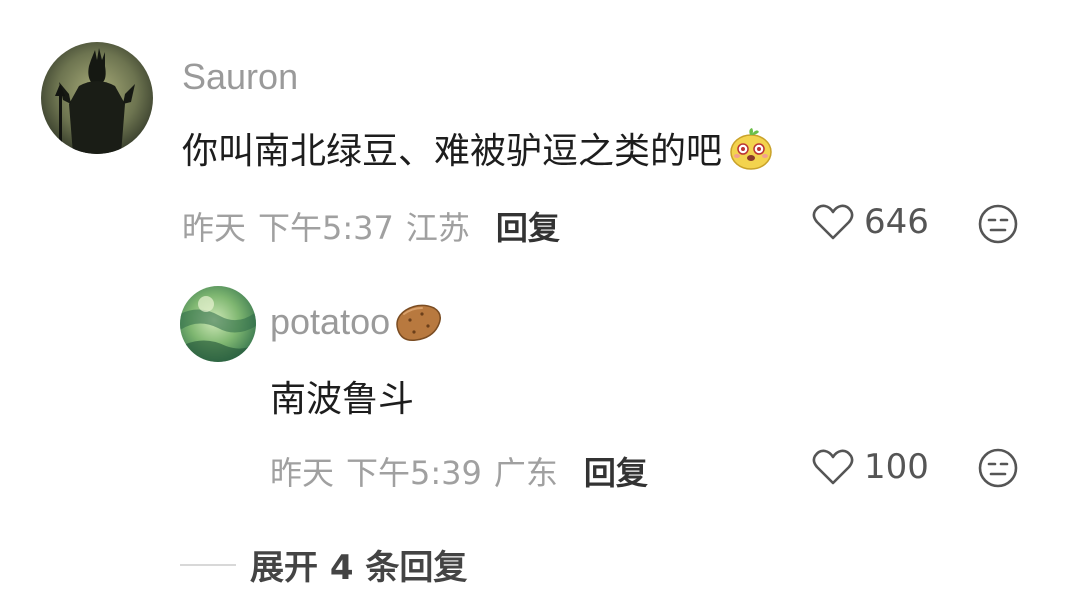  What do you see at coordinates (214, 228) in the screenshot?
I see `comment-date: 昨天` at bounding box center [214, 228].